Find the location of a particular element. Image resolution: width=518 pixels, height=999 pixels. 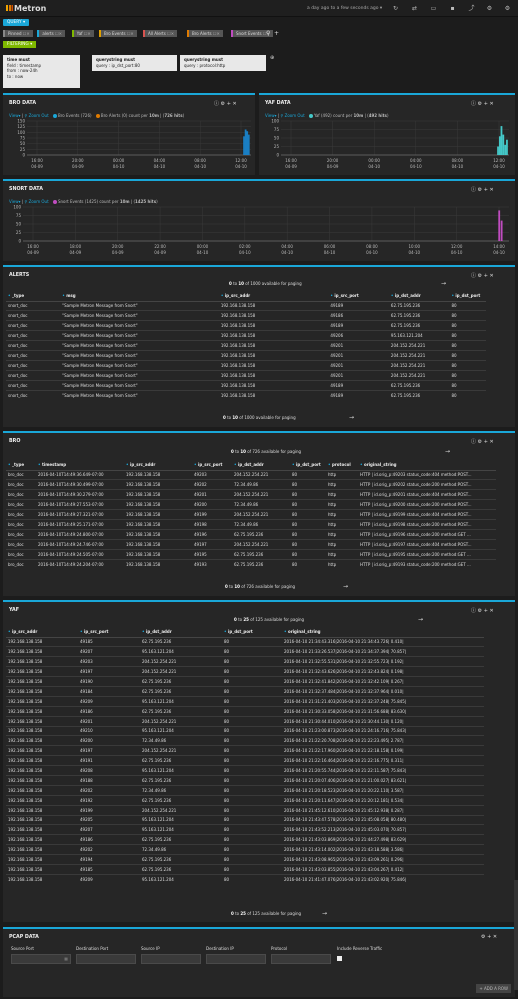

time-range-picker: a day ago to a few seconds ago ▾ is located at coordinates (344, 8).